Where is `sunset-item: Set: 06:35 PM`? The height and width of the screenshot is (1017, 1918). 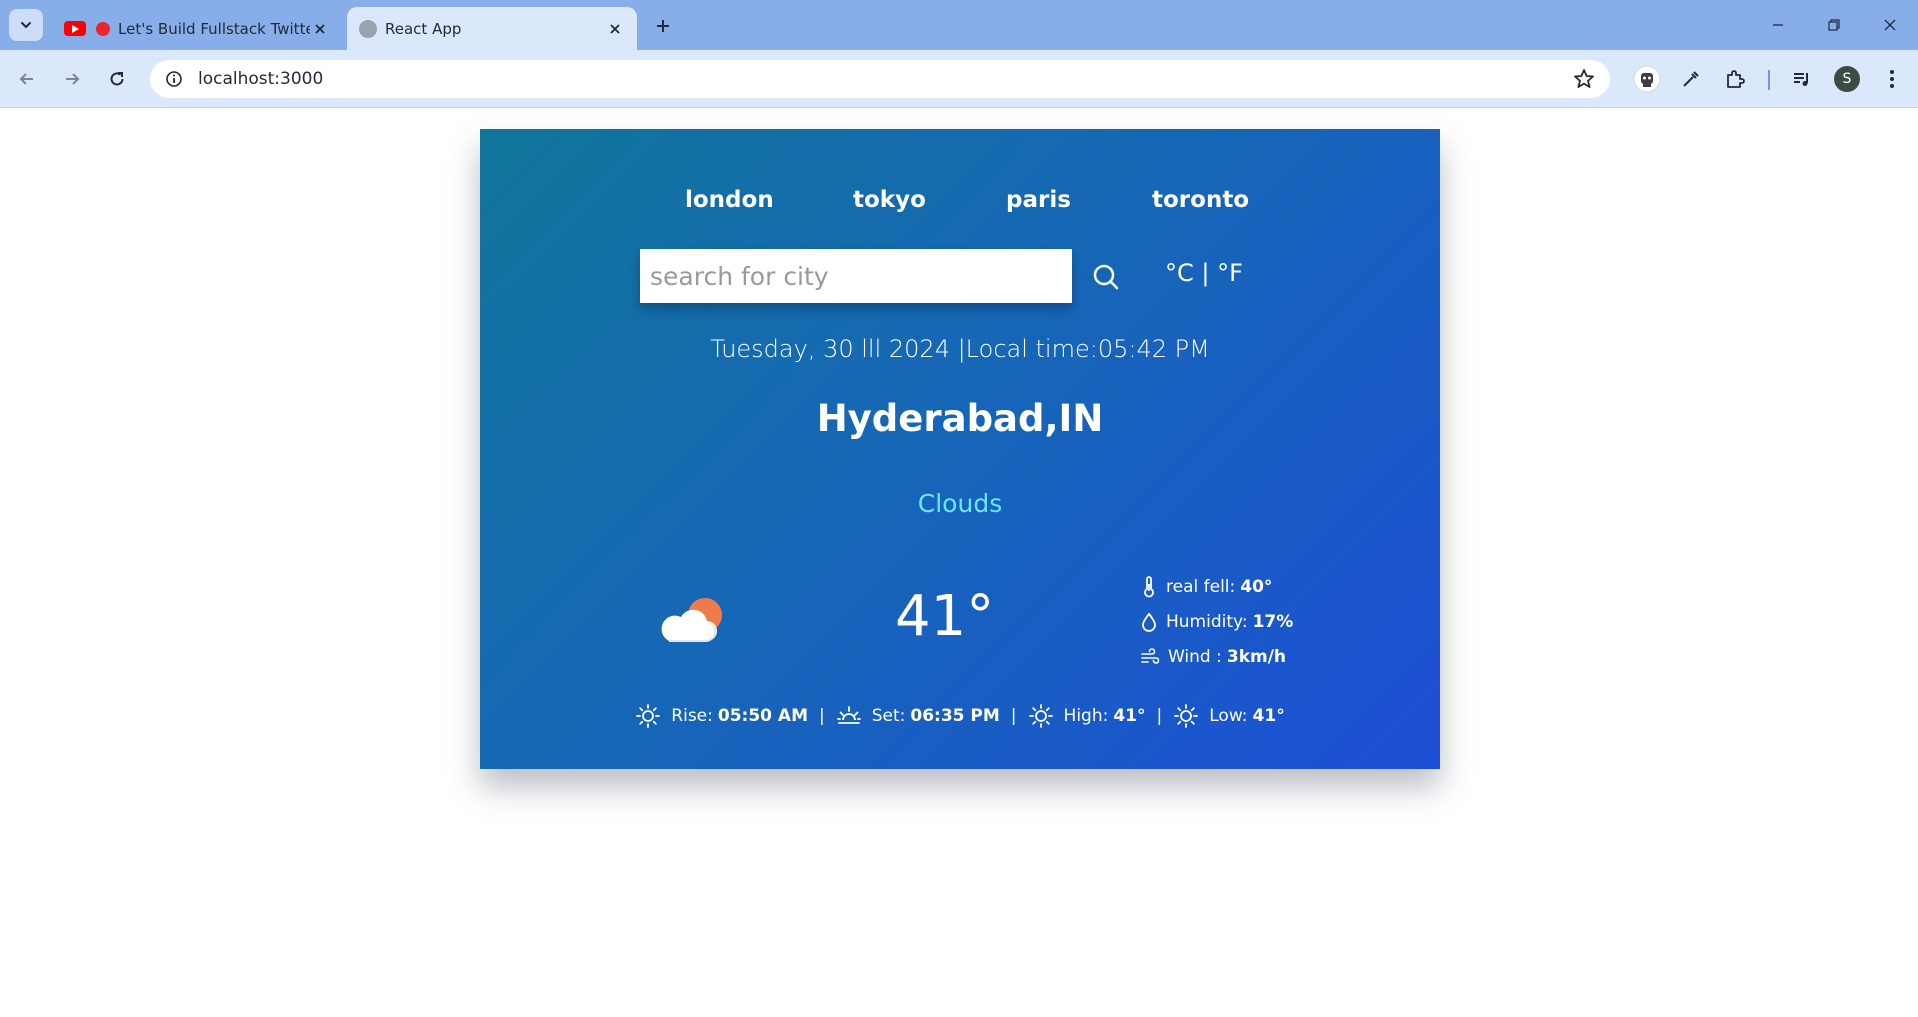
sunset-item: Set: 06:35 PM is located at coordinates (918, 716).